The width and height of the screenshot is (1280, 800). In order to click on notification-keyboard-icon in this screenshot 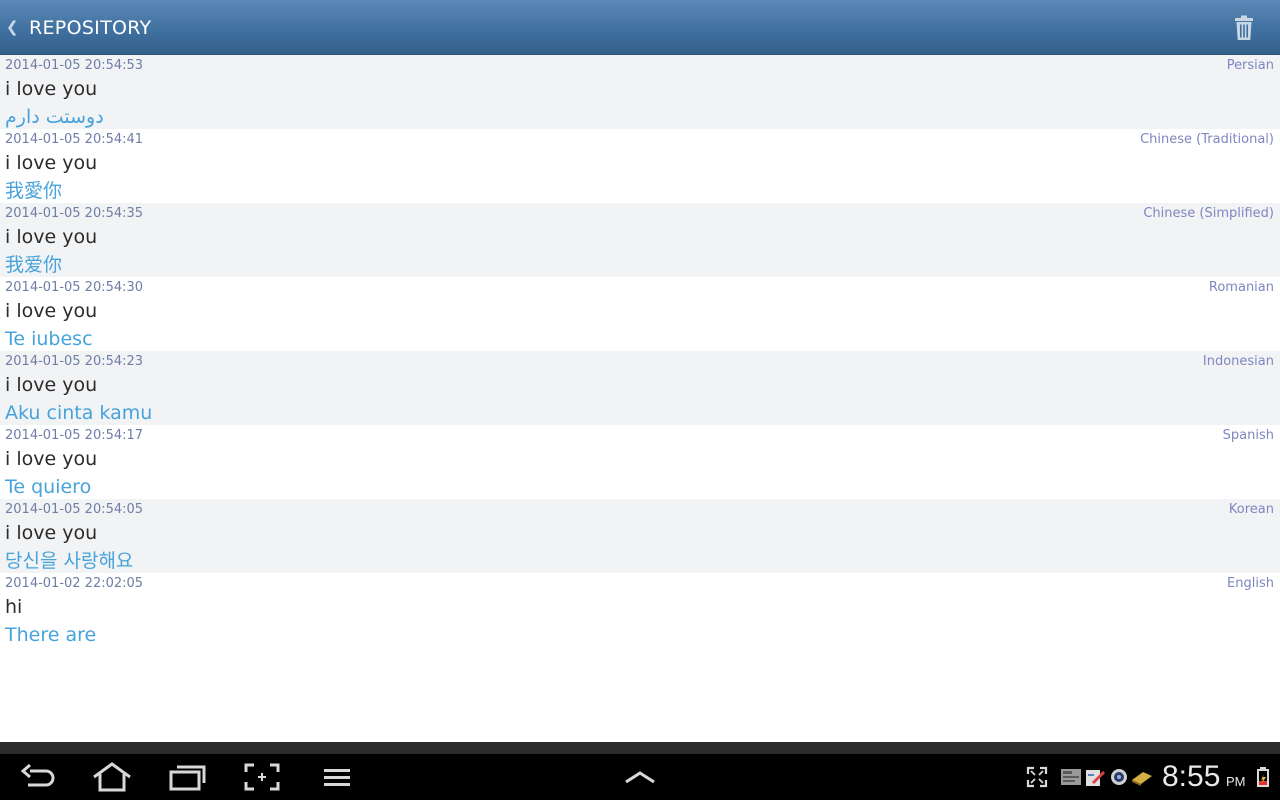, I will do `click(1142, 777)`.